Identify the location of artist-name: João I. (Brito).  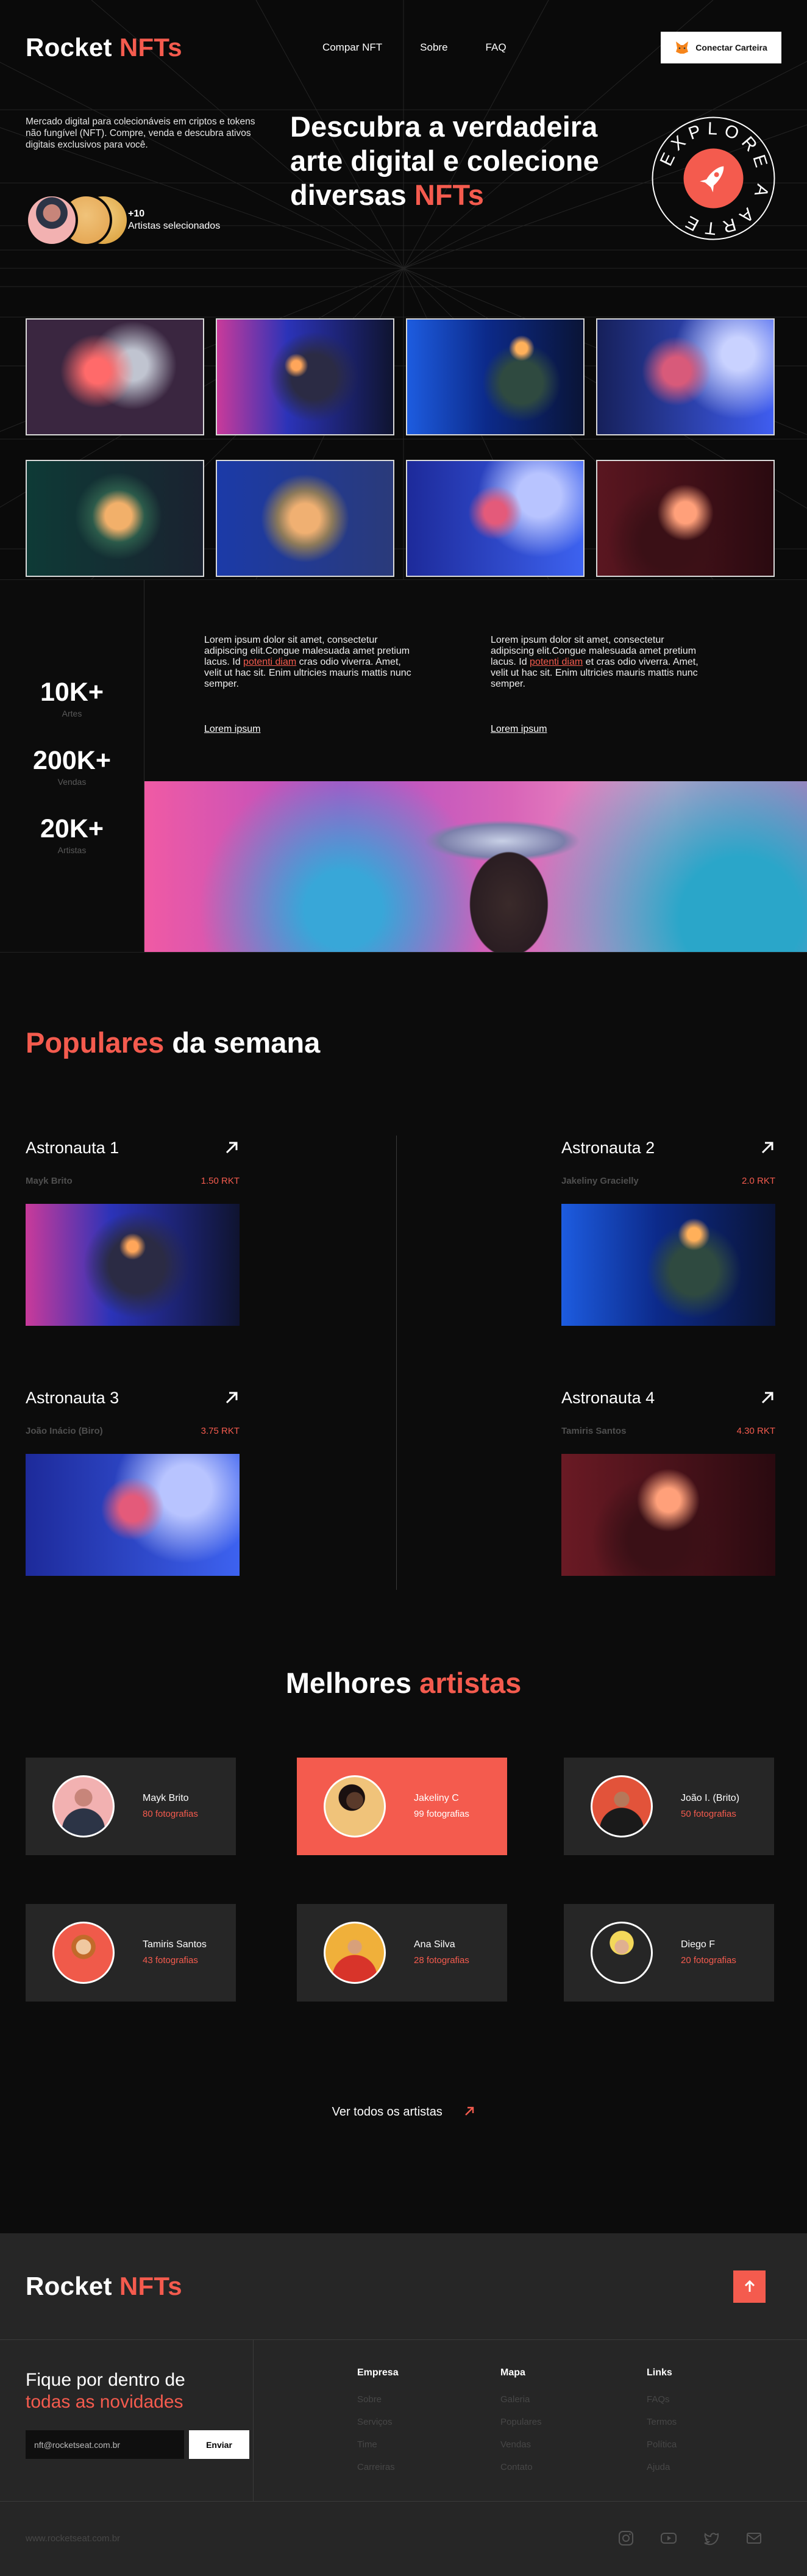
(711, 1798).